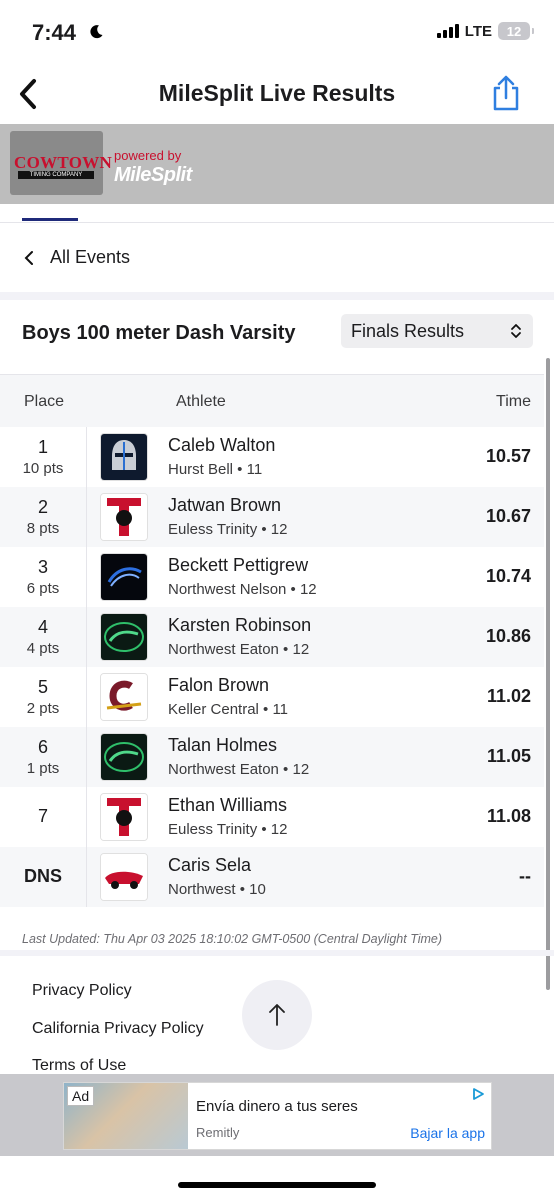 This screenshot has width=554, height=1200. Describe the element at coordinates (210, 865) in the screenshot. I see `athlete-name: Caris Sela` at that location.